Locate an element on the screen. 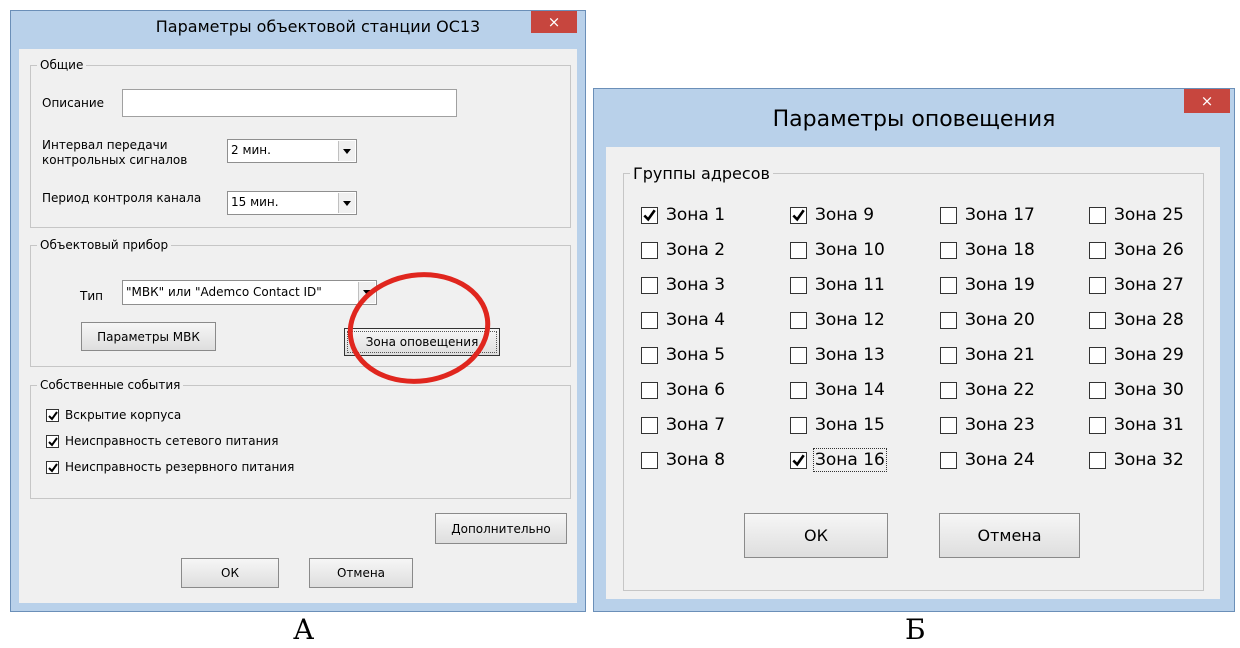  dialog-title: Параметры объектовой станции ОС13 is located at coordinates (318, 26).